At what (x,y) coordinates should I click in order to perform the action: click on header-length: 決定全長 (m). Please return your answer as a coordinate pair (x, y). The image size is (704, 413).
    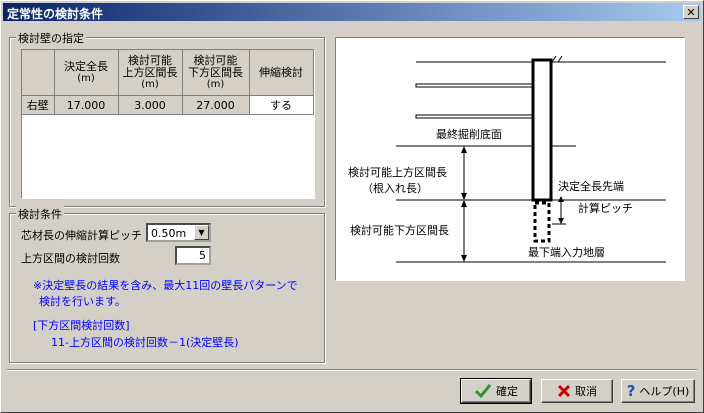
    Looking at the image, I should click on (86, 73).